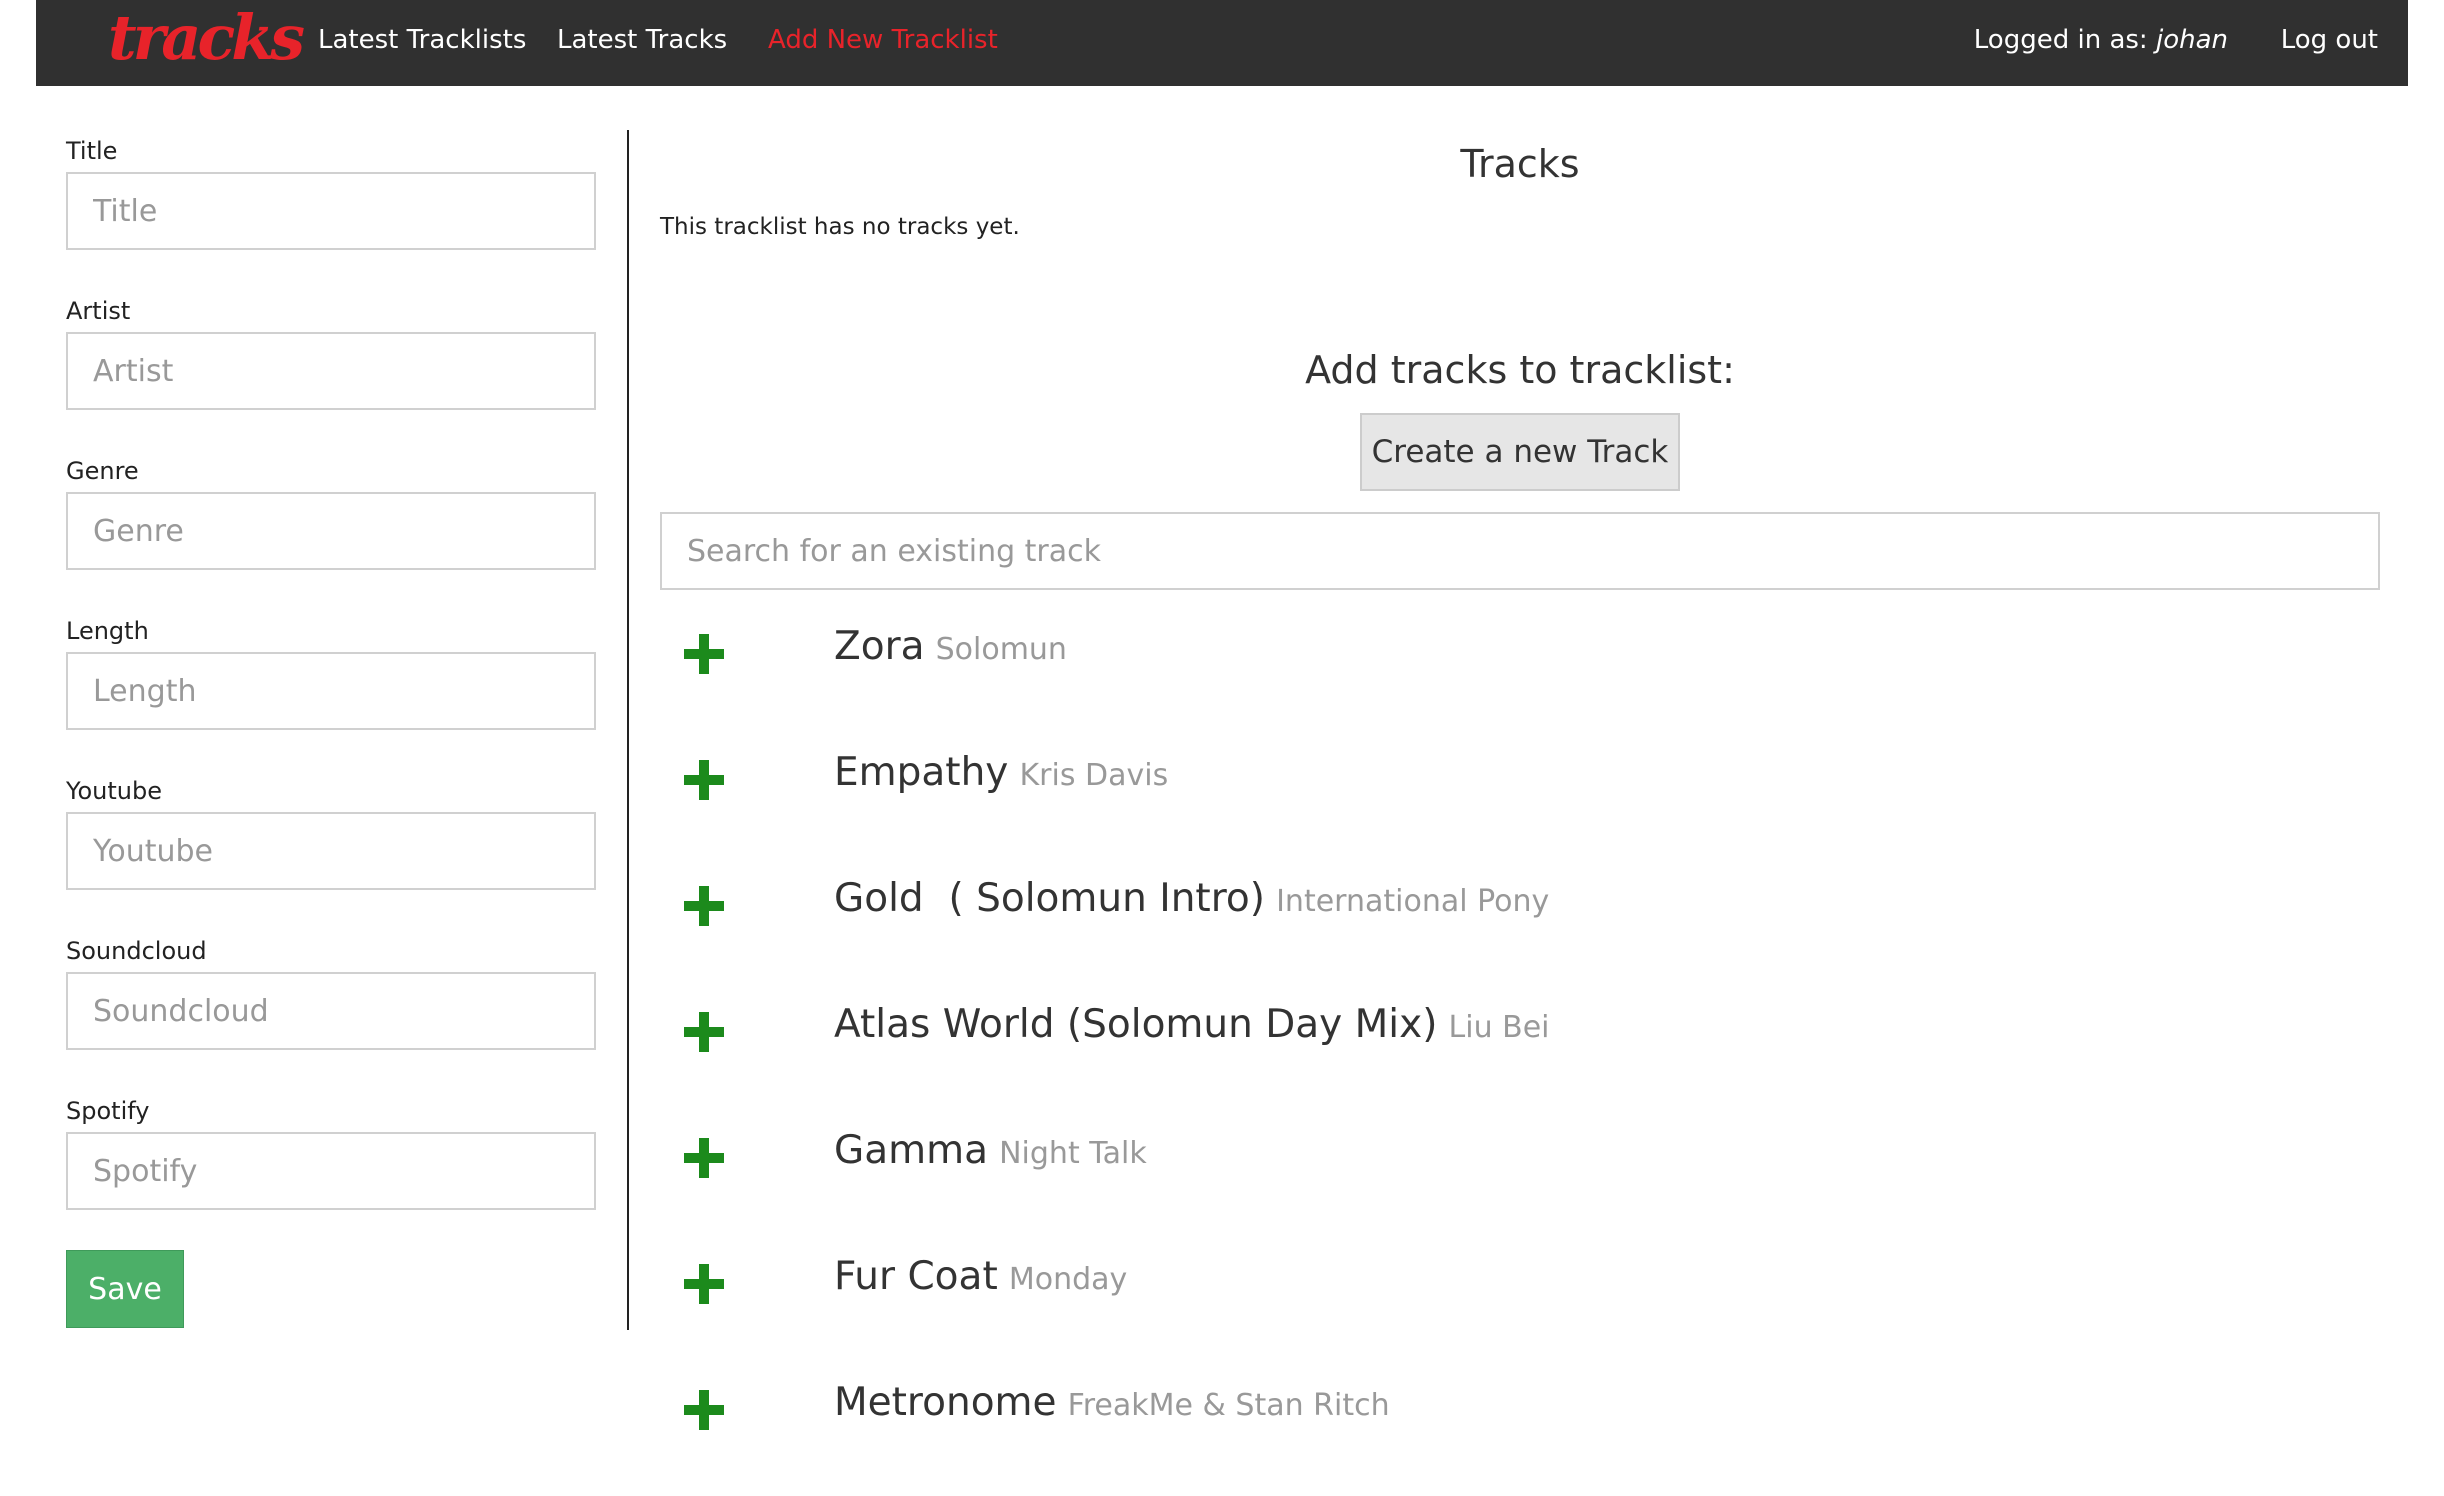 This screenshot has height=1496, width=2444. I want to click on track-entry: Atlas World (Solomun Day Mix) Liu Bei, so click(1192, 1024).